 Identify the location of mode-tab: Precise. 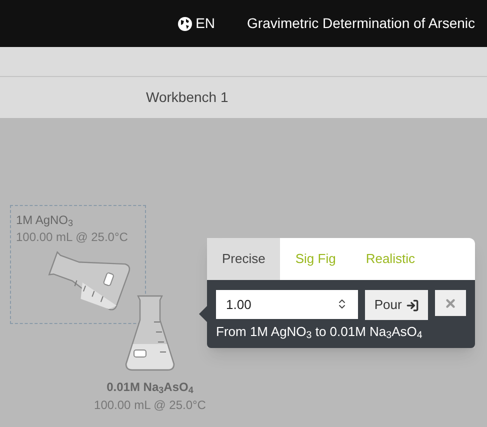
(243, 259).